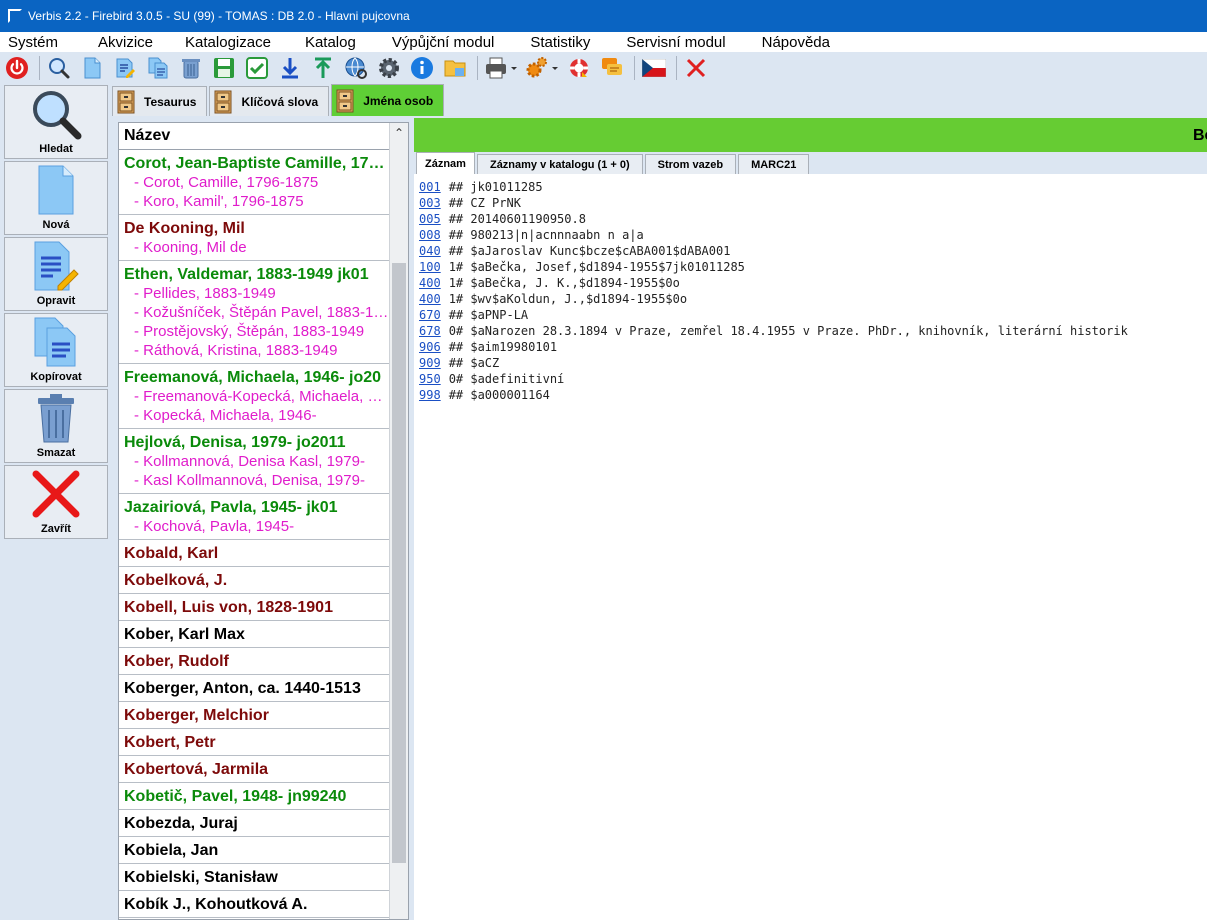 This screenshot has width=1207, height=920. I want to click on list-item-name: Kobezda, Juraj, so click(181, 823).